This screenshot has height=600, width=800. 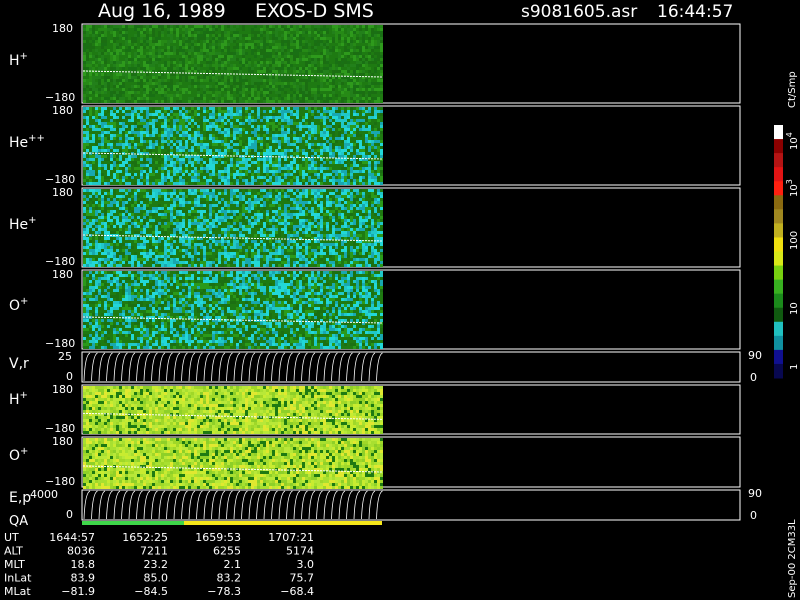 What do you see at coordinates (218, 537) in the screenshot?
I see `orbit-value: 1659:53` at bounding box center [218, 537].